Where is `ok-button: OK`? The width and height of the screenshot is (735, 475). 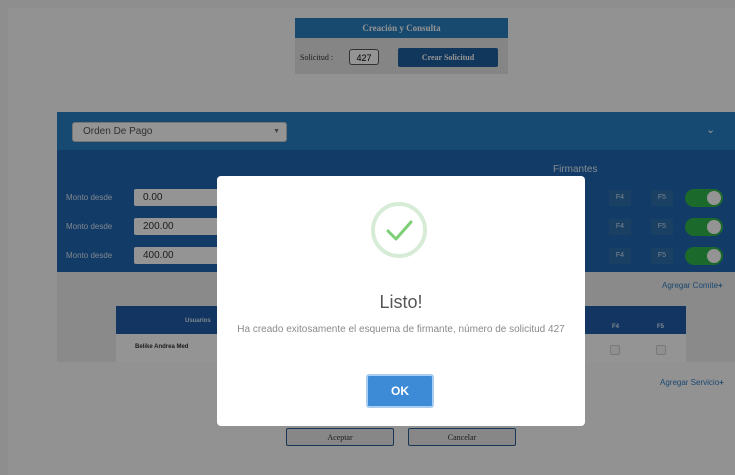 ok-button: OK is located at coordinates (400, 391).